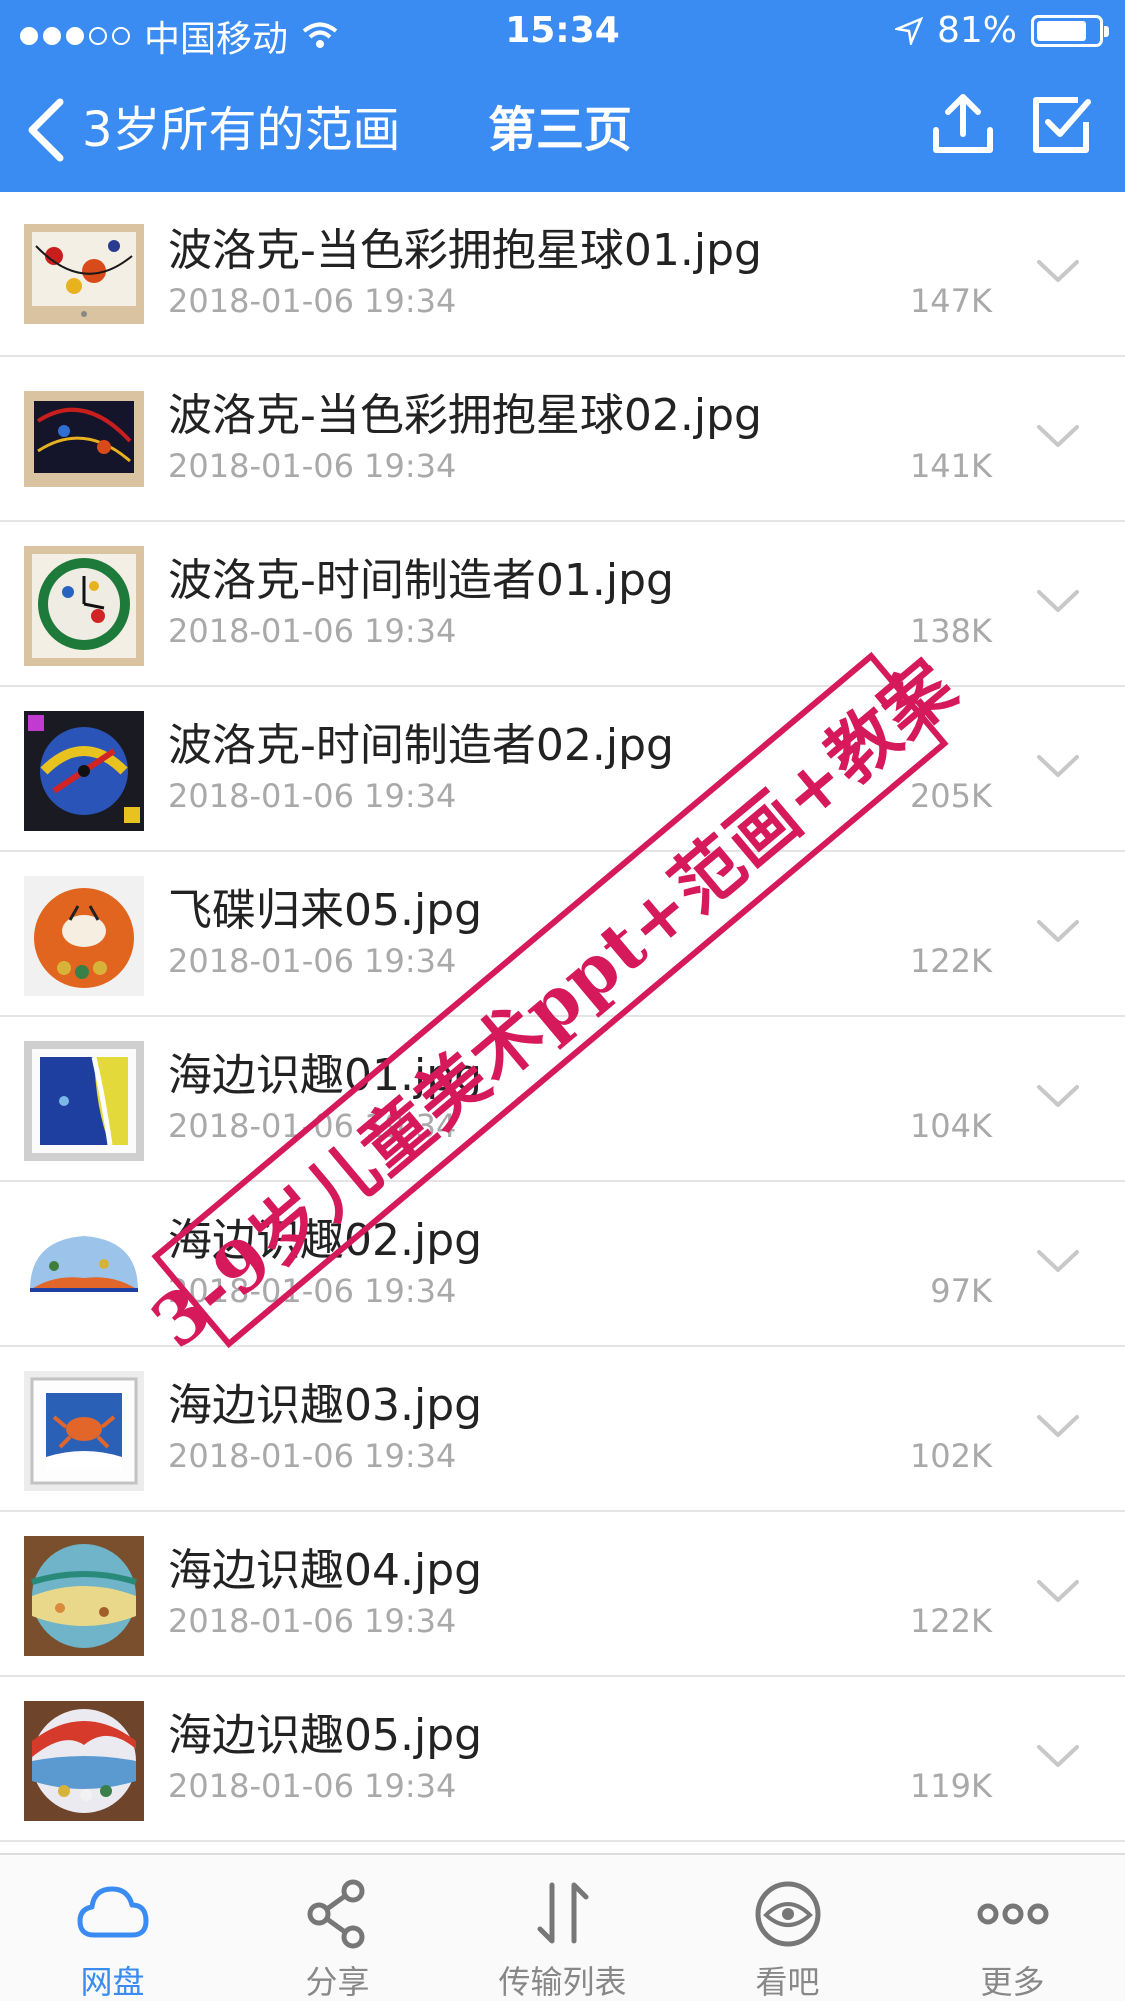  Describe the element at coordinates (961, 1291) in the screenshot. I see `file-size: 97K` at that location.